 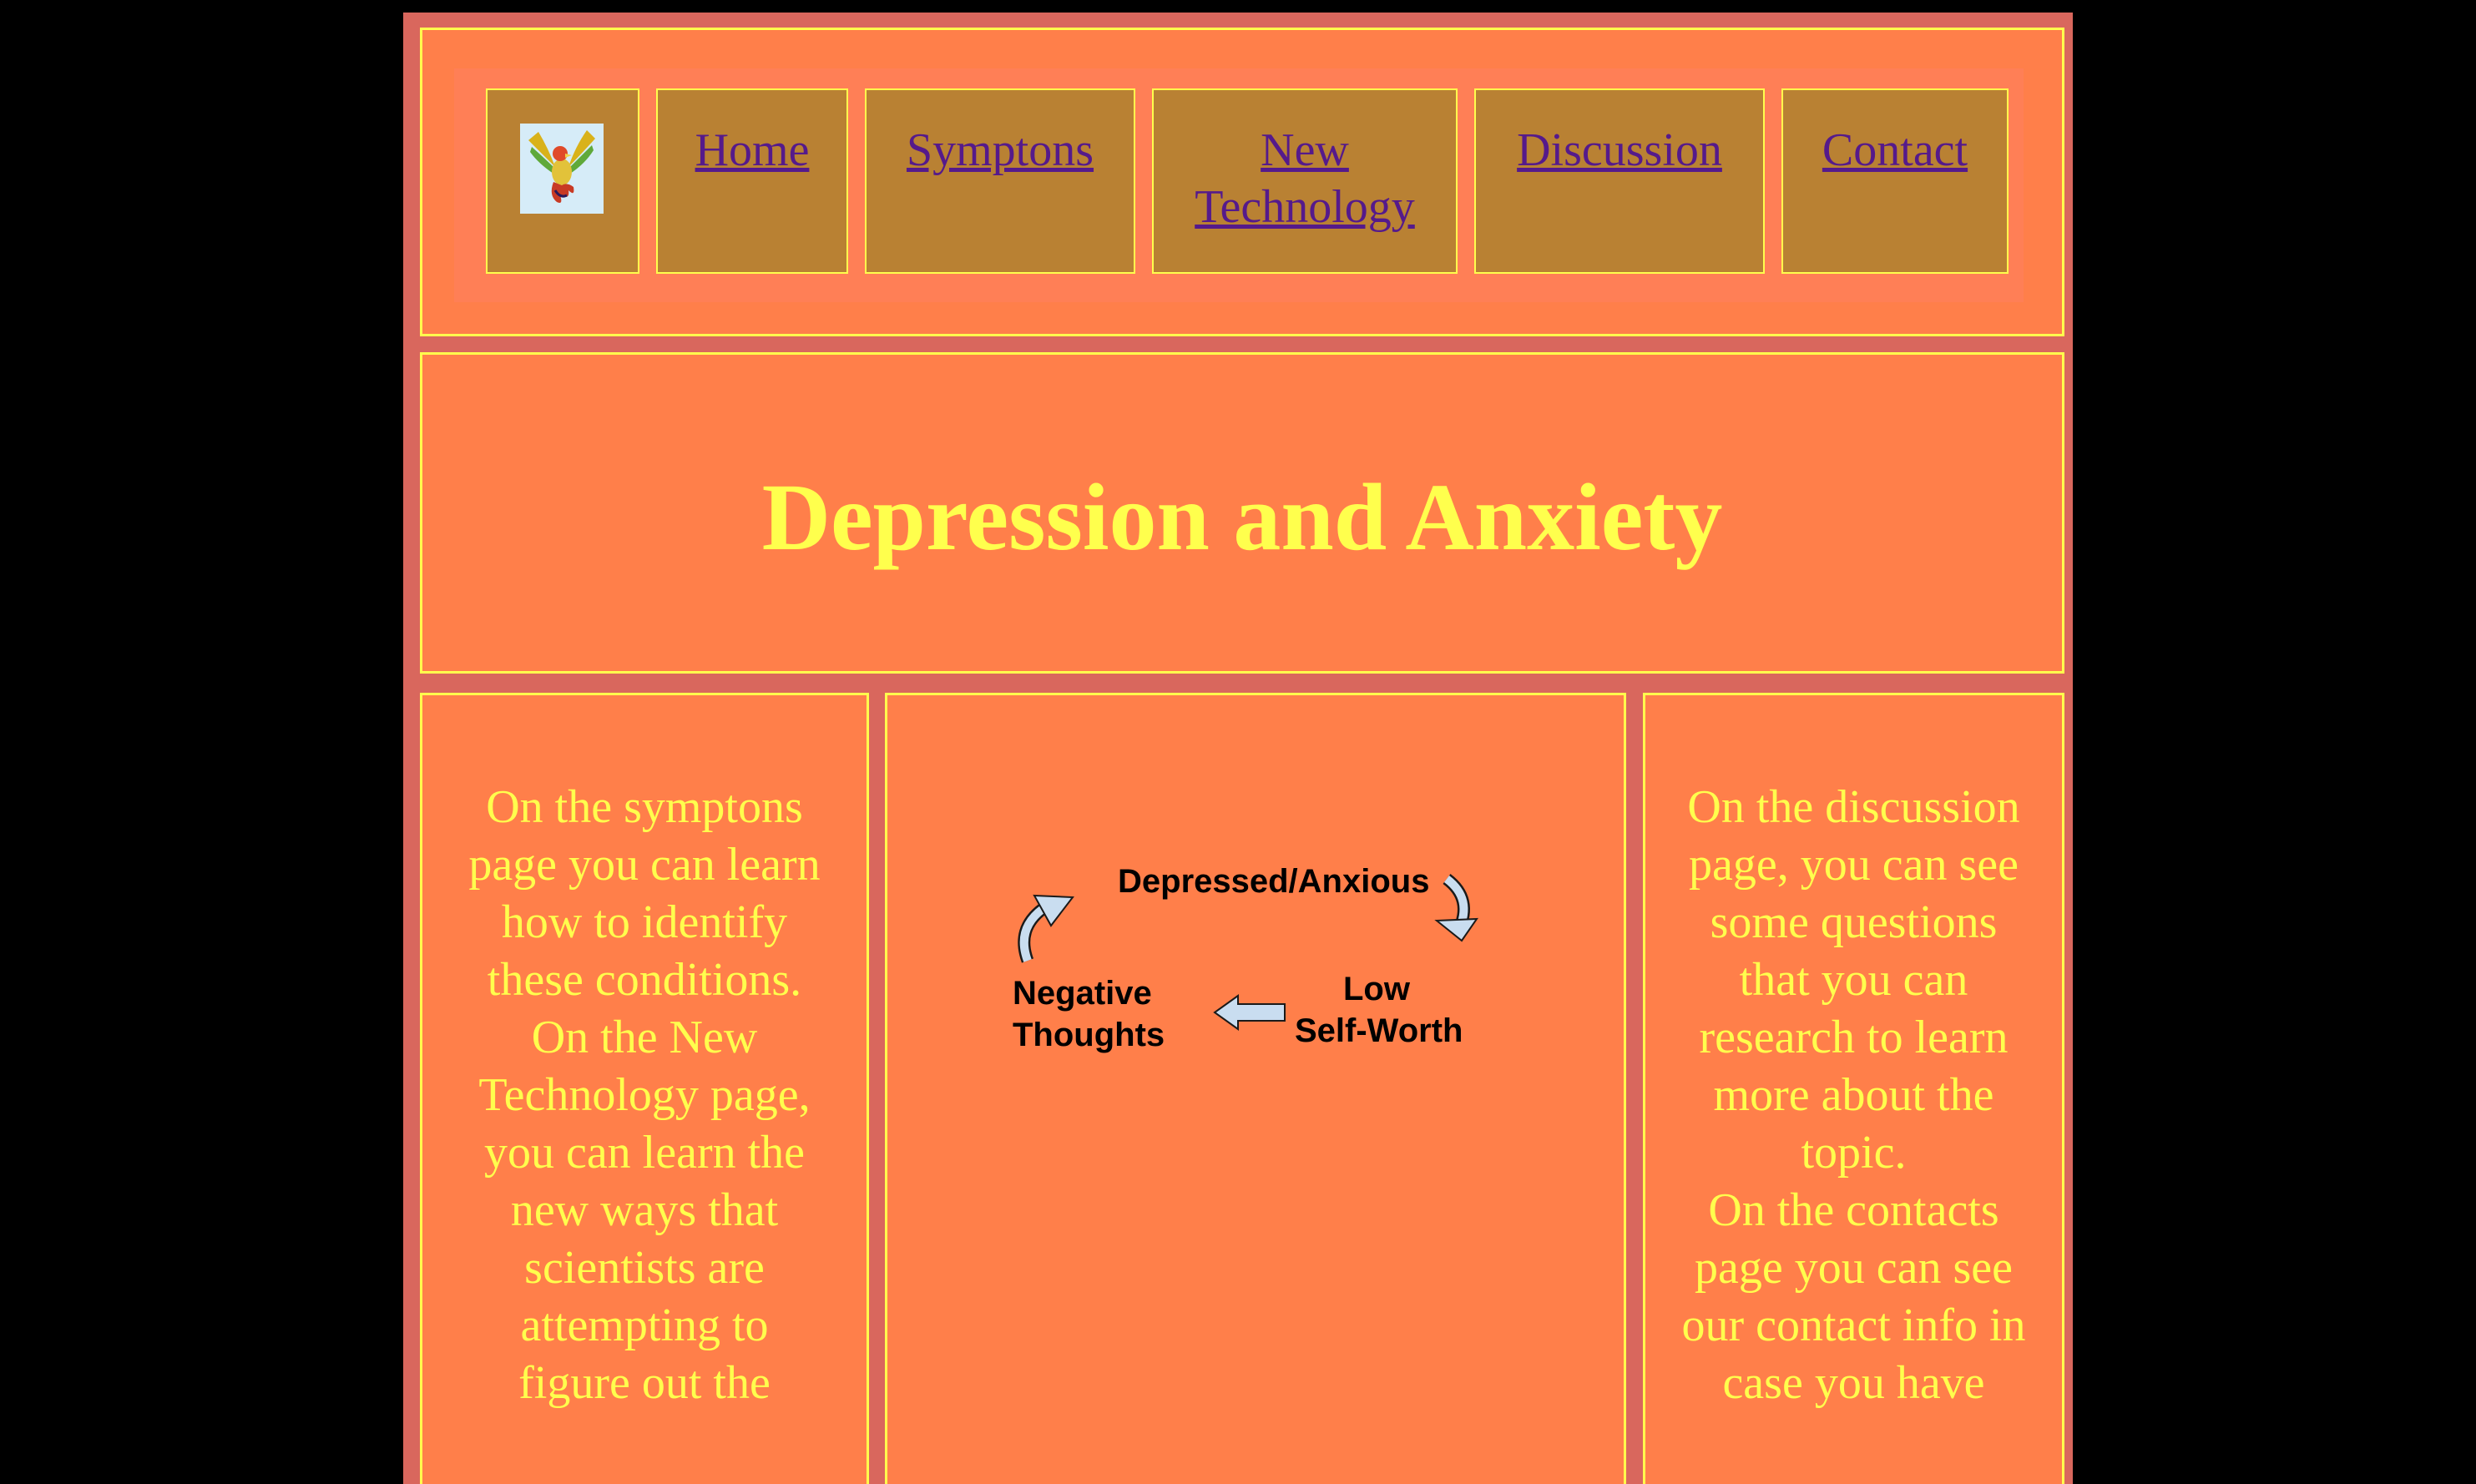 What do you see at coordinates (1305, 162) in the screenshot?
I see `nav-link-new-technology: New Technology` at bounding box center [1305, 162].